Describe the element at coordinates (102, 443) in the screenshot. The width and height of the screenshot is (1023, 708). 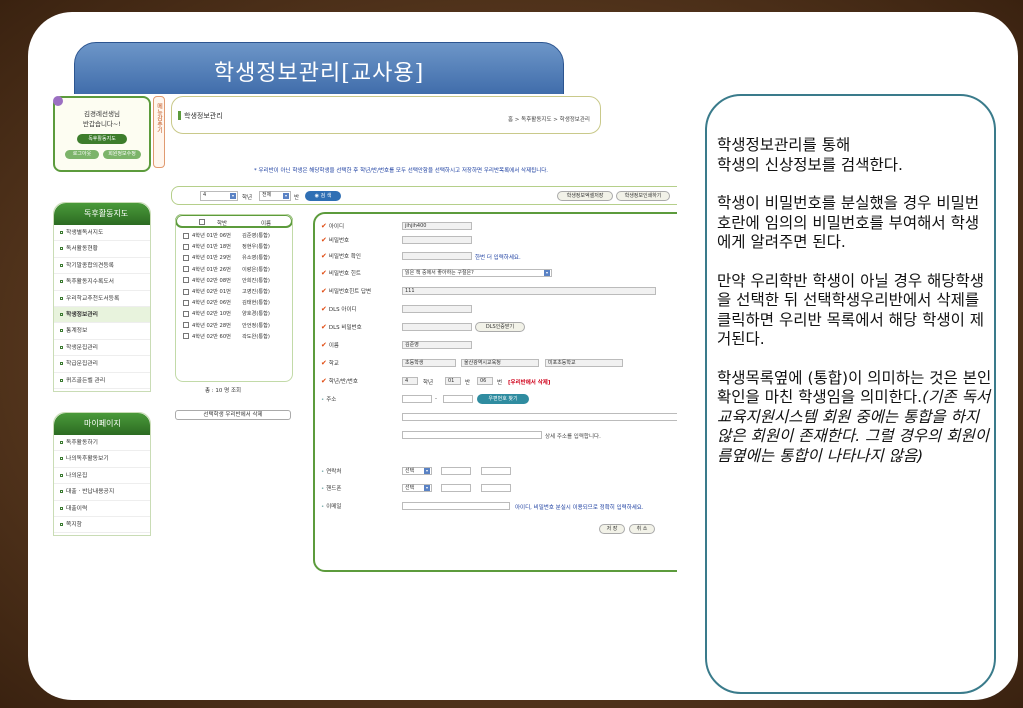
I see `sidebar-item: 독후활동하기` at that location.